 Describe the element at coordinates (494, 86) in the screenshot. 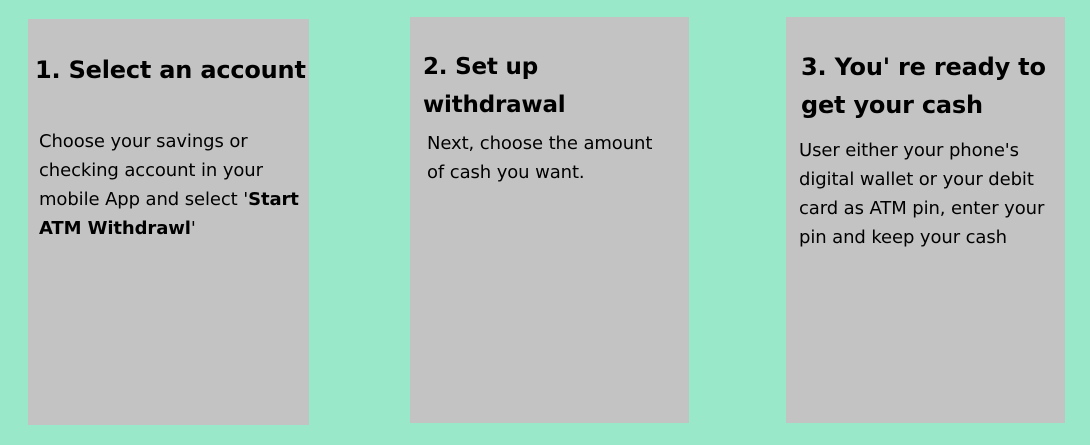

I see `step-title: 2. Set up withdrawal` at that location.